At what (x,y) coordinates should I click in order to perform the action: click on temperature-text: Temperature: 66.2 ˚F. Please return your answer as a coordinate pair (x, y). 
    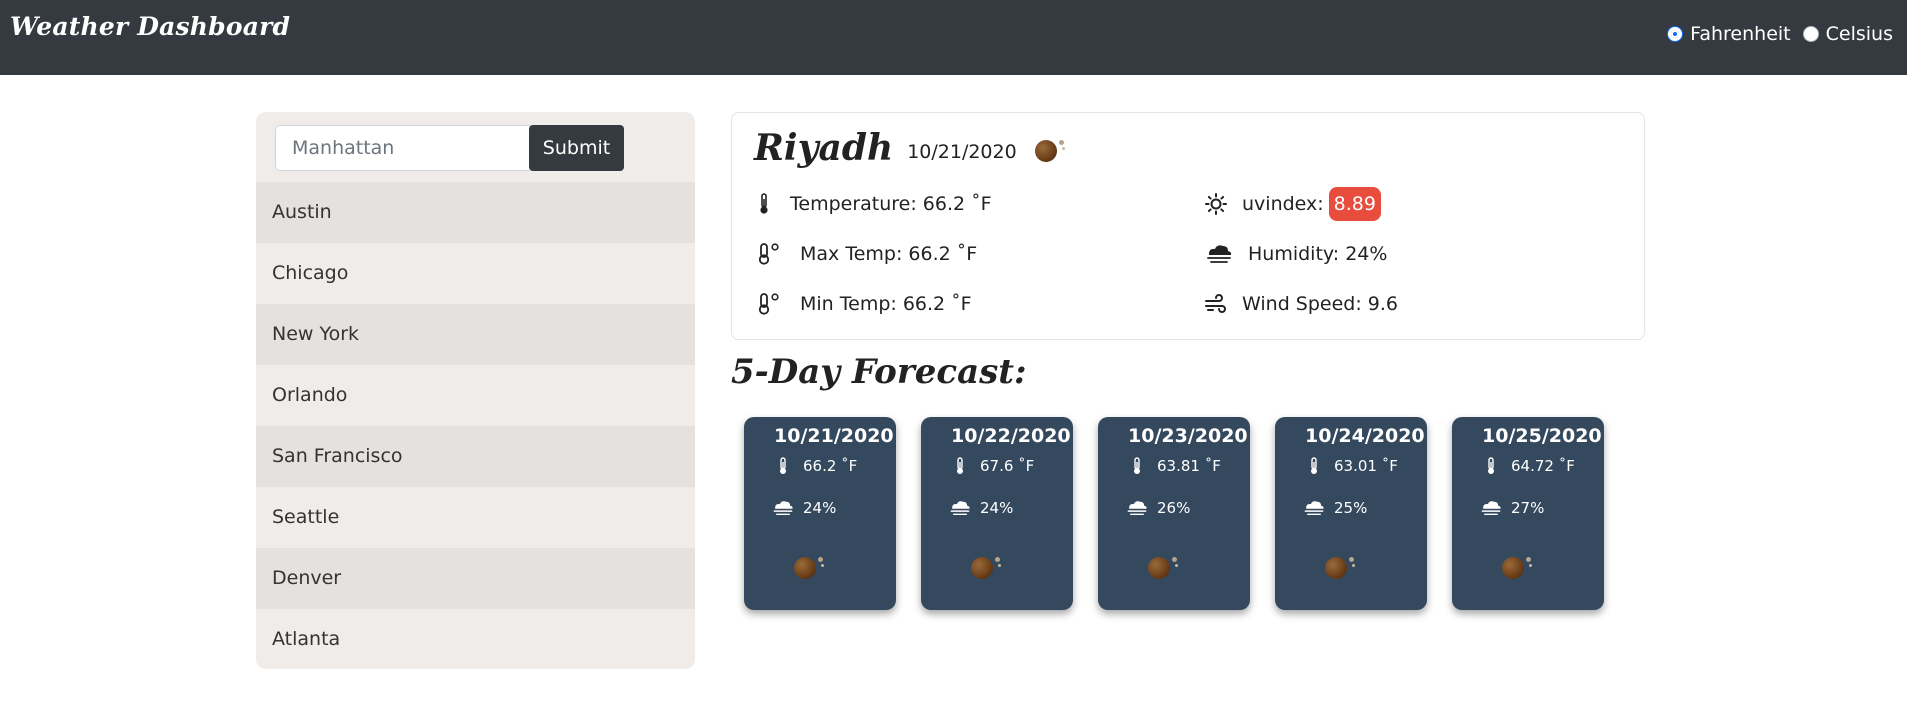
    Looking at the image, I should click on (891, 204).